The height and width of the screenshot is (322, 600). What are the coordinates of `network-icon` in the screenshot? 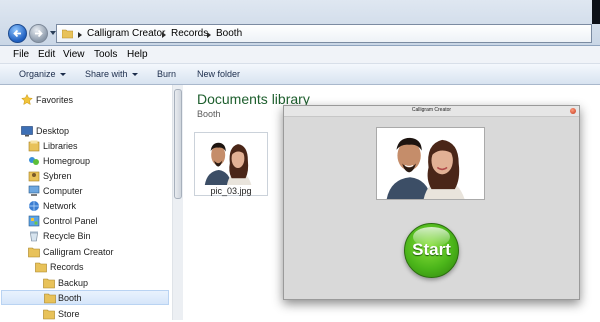 It's located at (34, 206).